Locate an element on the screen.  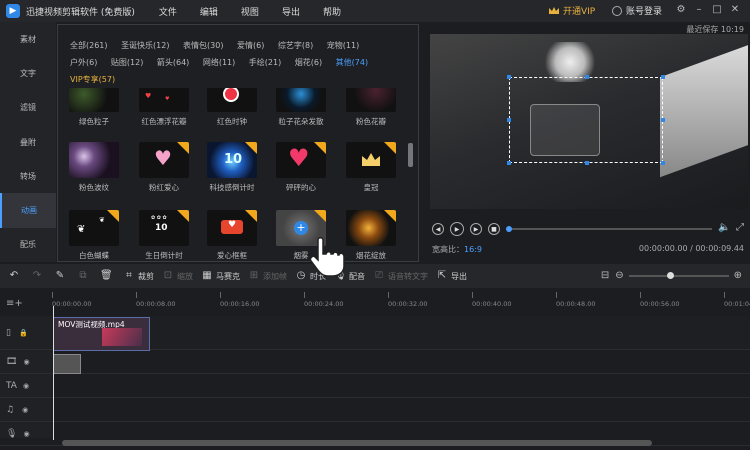
category-pets: 宠物(11) is located at coordinates (343, 45).